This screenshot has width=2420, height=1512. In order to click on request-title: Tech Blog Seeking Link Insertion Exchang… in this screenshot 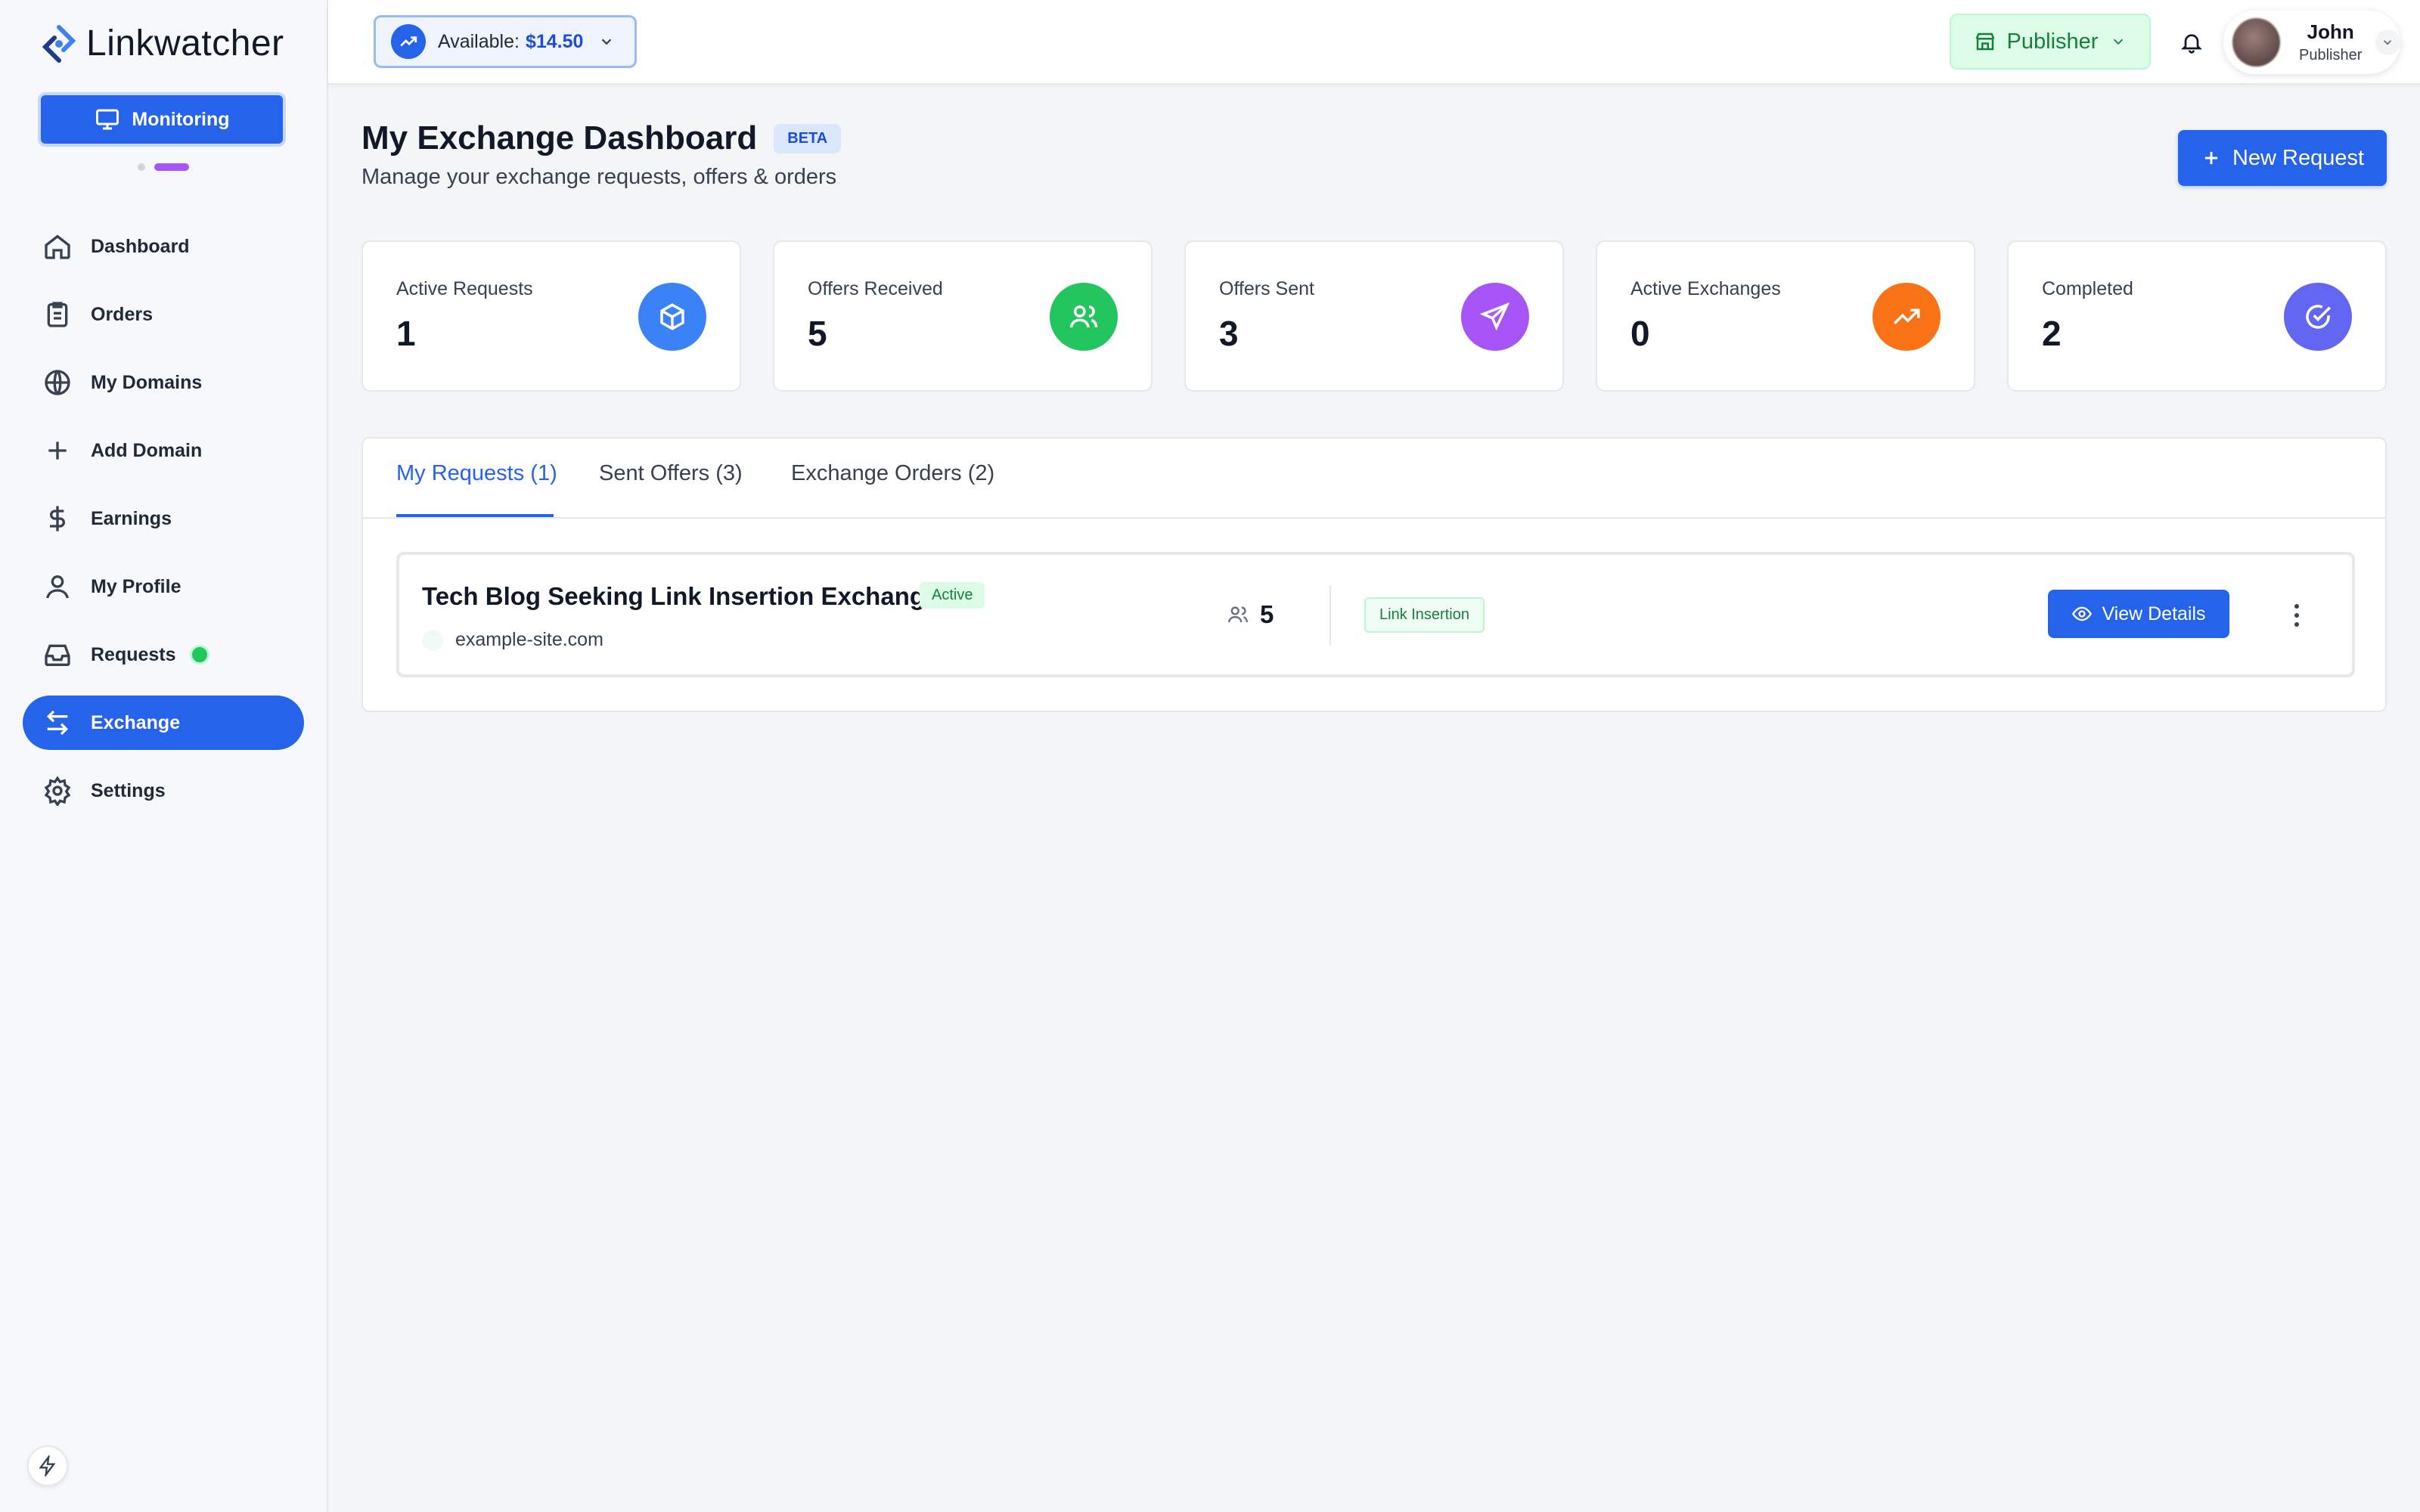, I will do `click(680, 596)`.